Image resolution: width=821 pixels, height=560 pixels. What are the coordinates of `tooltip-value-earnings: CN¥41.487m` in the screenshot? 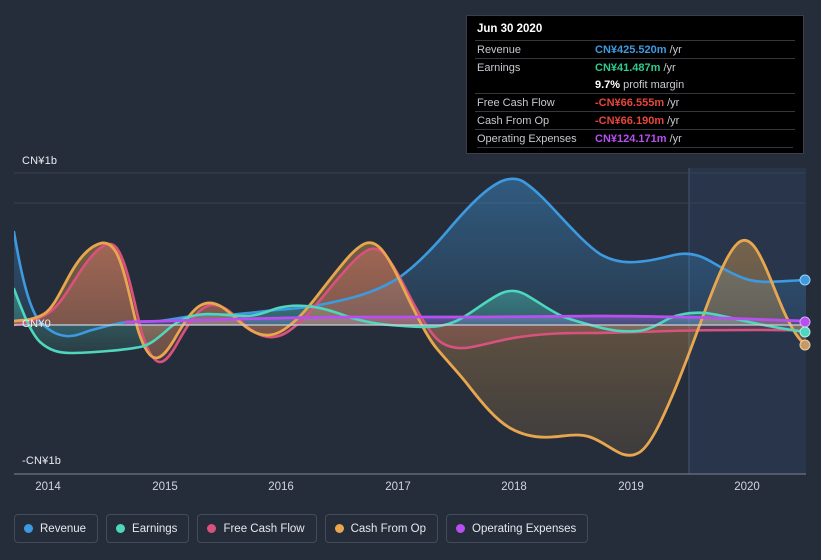 It's located at (628, 67).